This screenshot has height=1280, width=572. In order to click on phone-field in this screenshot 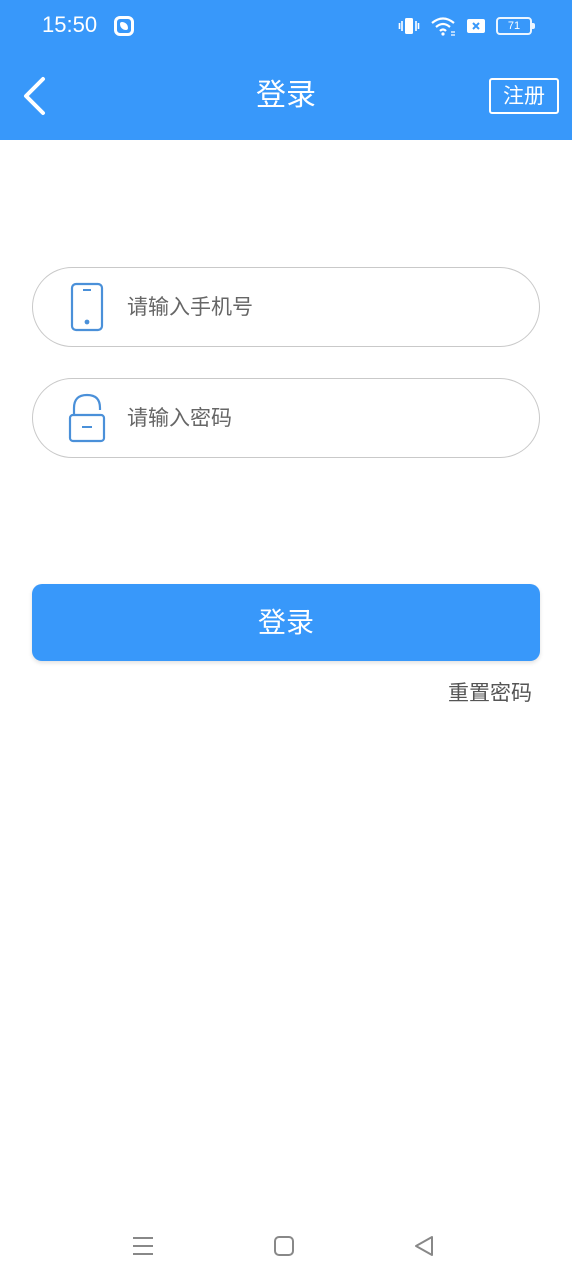, I will do `click(286, 307)`.